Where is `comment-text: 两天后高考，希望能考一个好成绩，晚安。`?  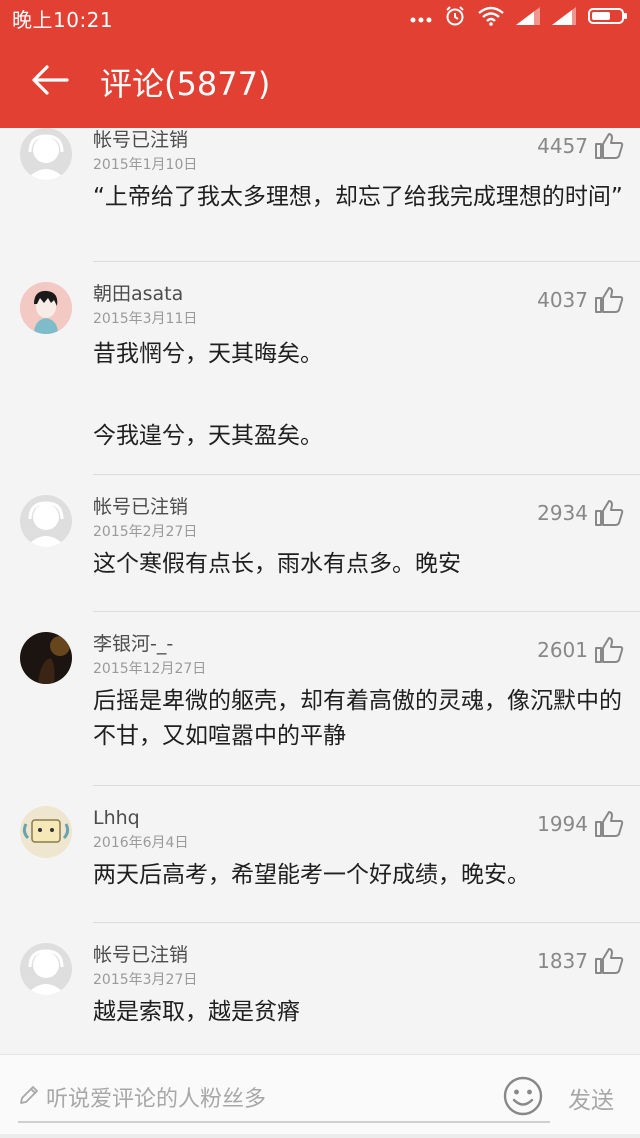
comment-text: 两天后高考，希望能考一个好成绩，晚安。 is located at coordinates (311, 875).